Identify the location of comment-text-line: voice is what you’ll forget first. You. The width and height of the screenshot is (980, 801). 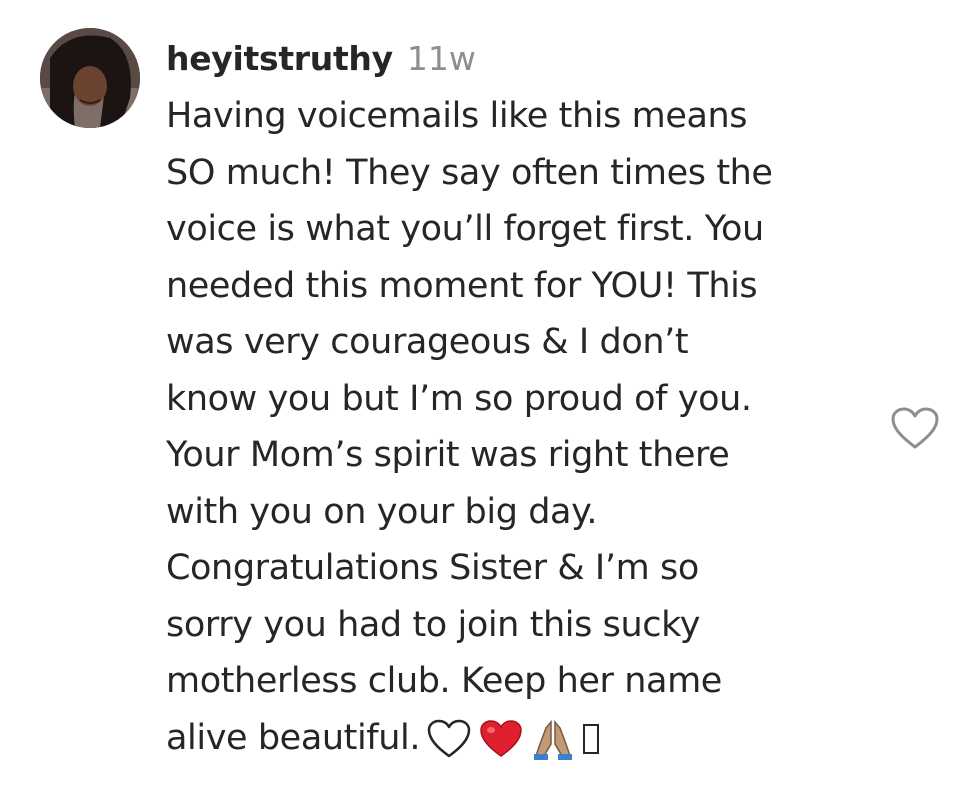
(516, 229).